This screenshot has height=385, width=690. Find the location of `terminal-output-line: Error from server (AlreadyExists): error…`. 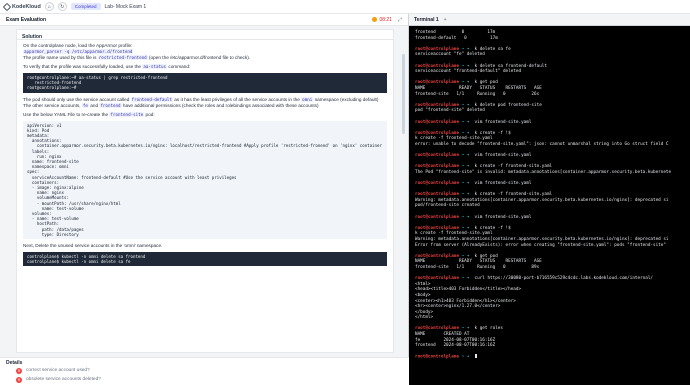

terminal-output-line: Error from server (AlreadyExists): error… is located at coordinates (540, 245).